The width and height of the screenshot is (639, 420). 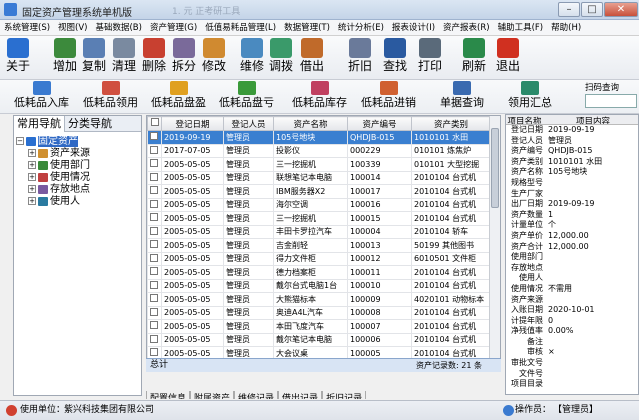 I want to click on menu-item-7: 报表设计(I), so click(x=413, y=28).